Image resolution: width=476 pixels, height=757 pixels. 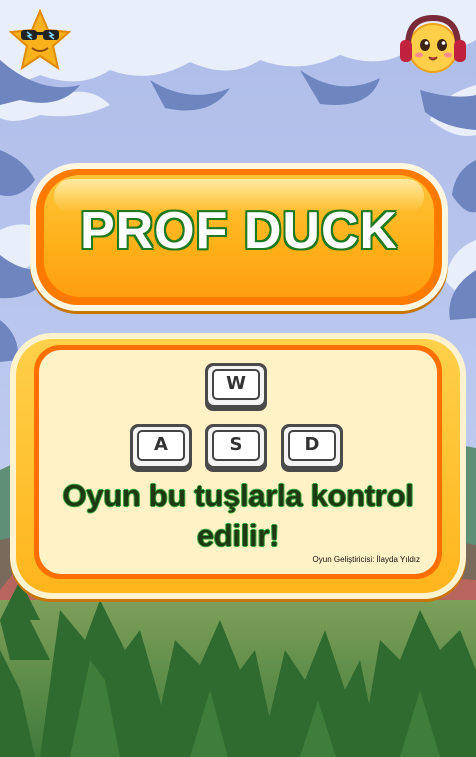 I want to click on game-title: PROF DUCK, so click(x=239, y=231).